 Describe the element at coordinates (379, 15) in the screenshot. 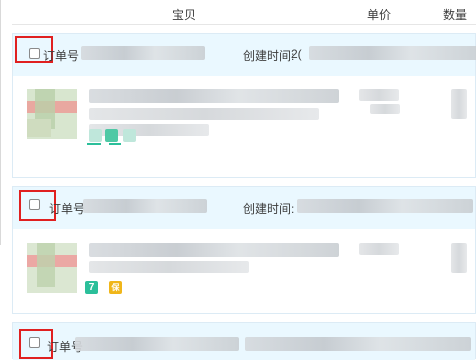

I see `header-price: 单价` at that location.